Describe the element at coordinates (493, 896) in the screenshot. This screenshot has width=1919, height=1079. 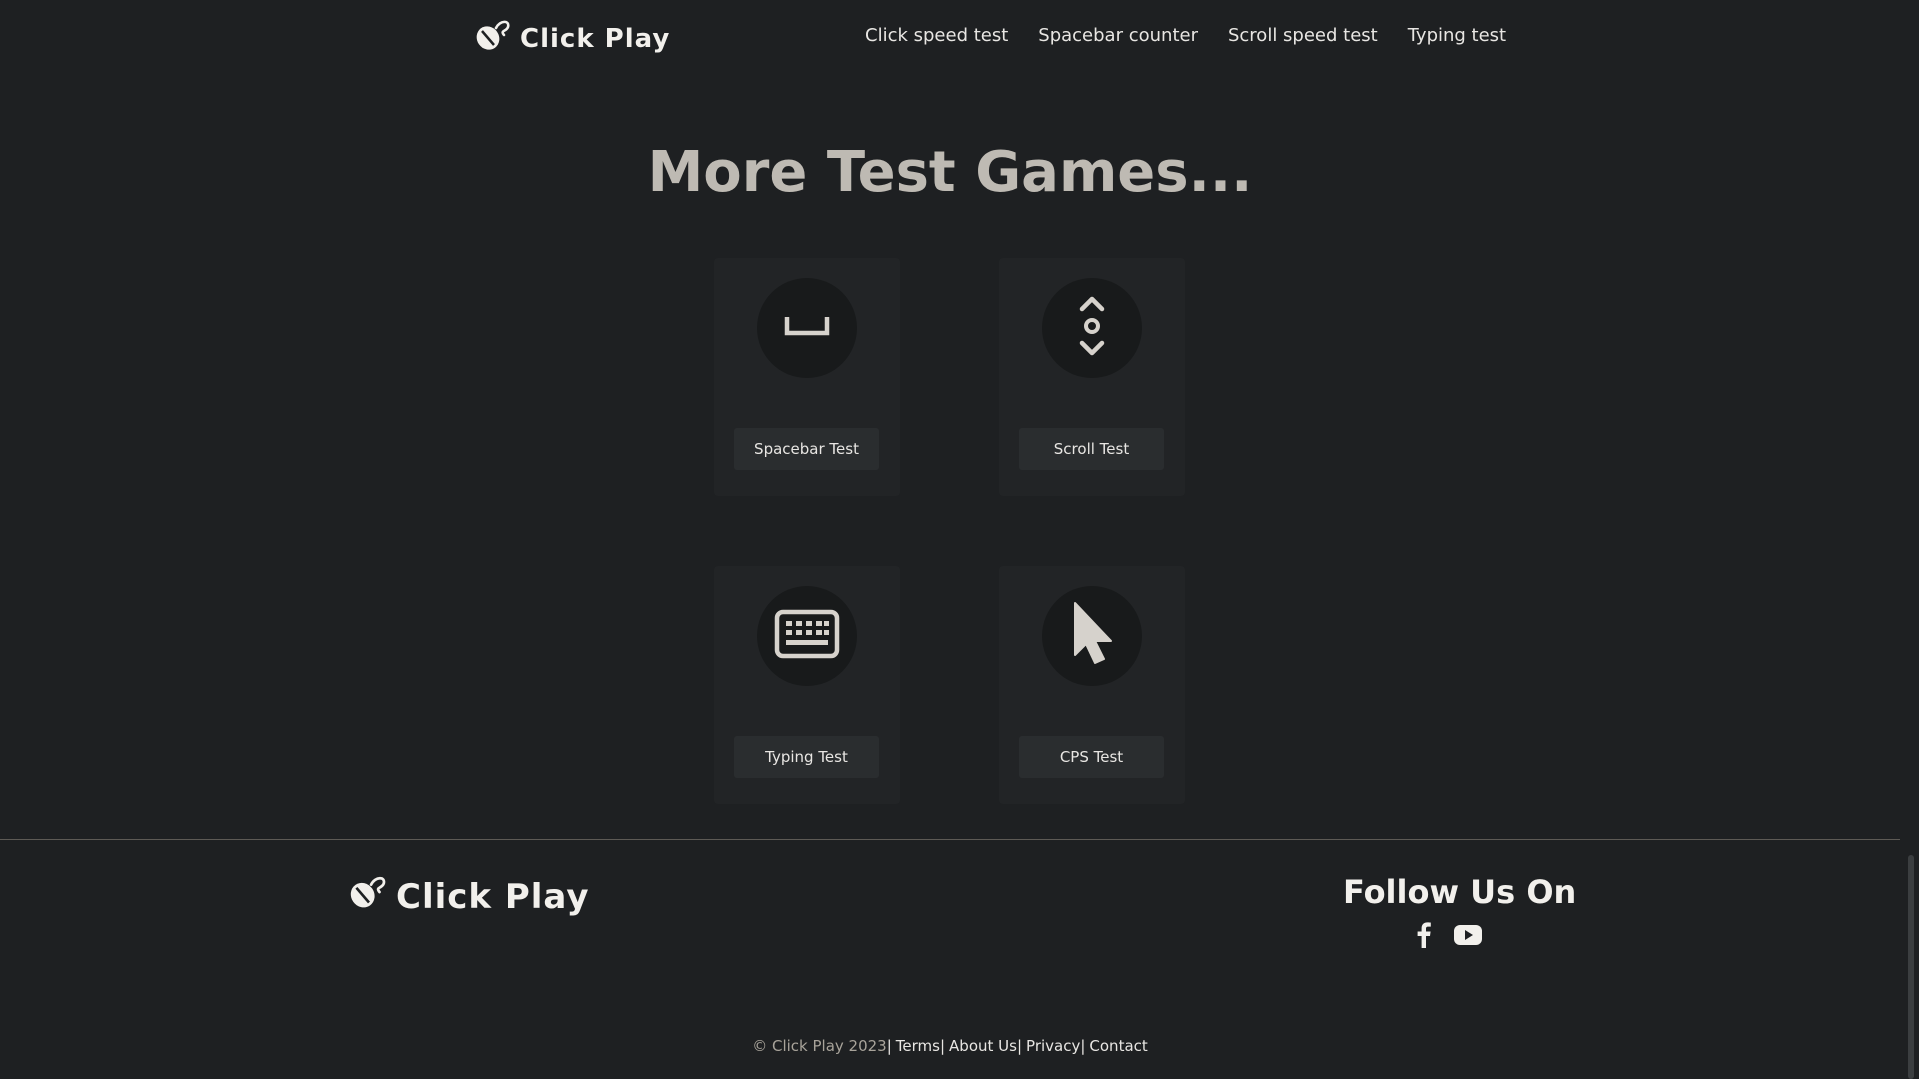
I see `footer-logo-text: Click Play` at that location.